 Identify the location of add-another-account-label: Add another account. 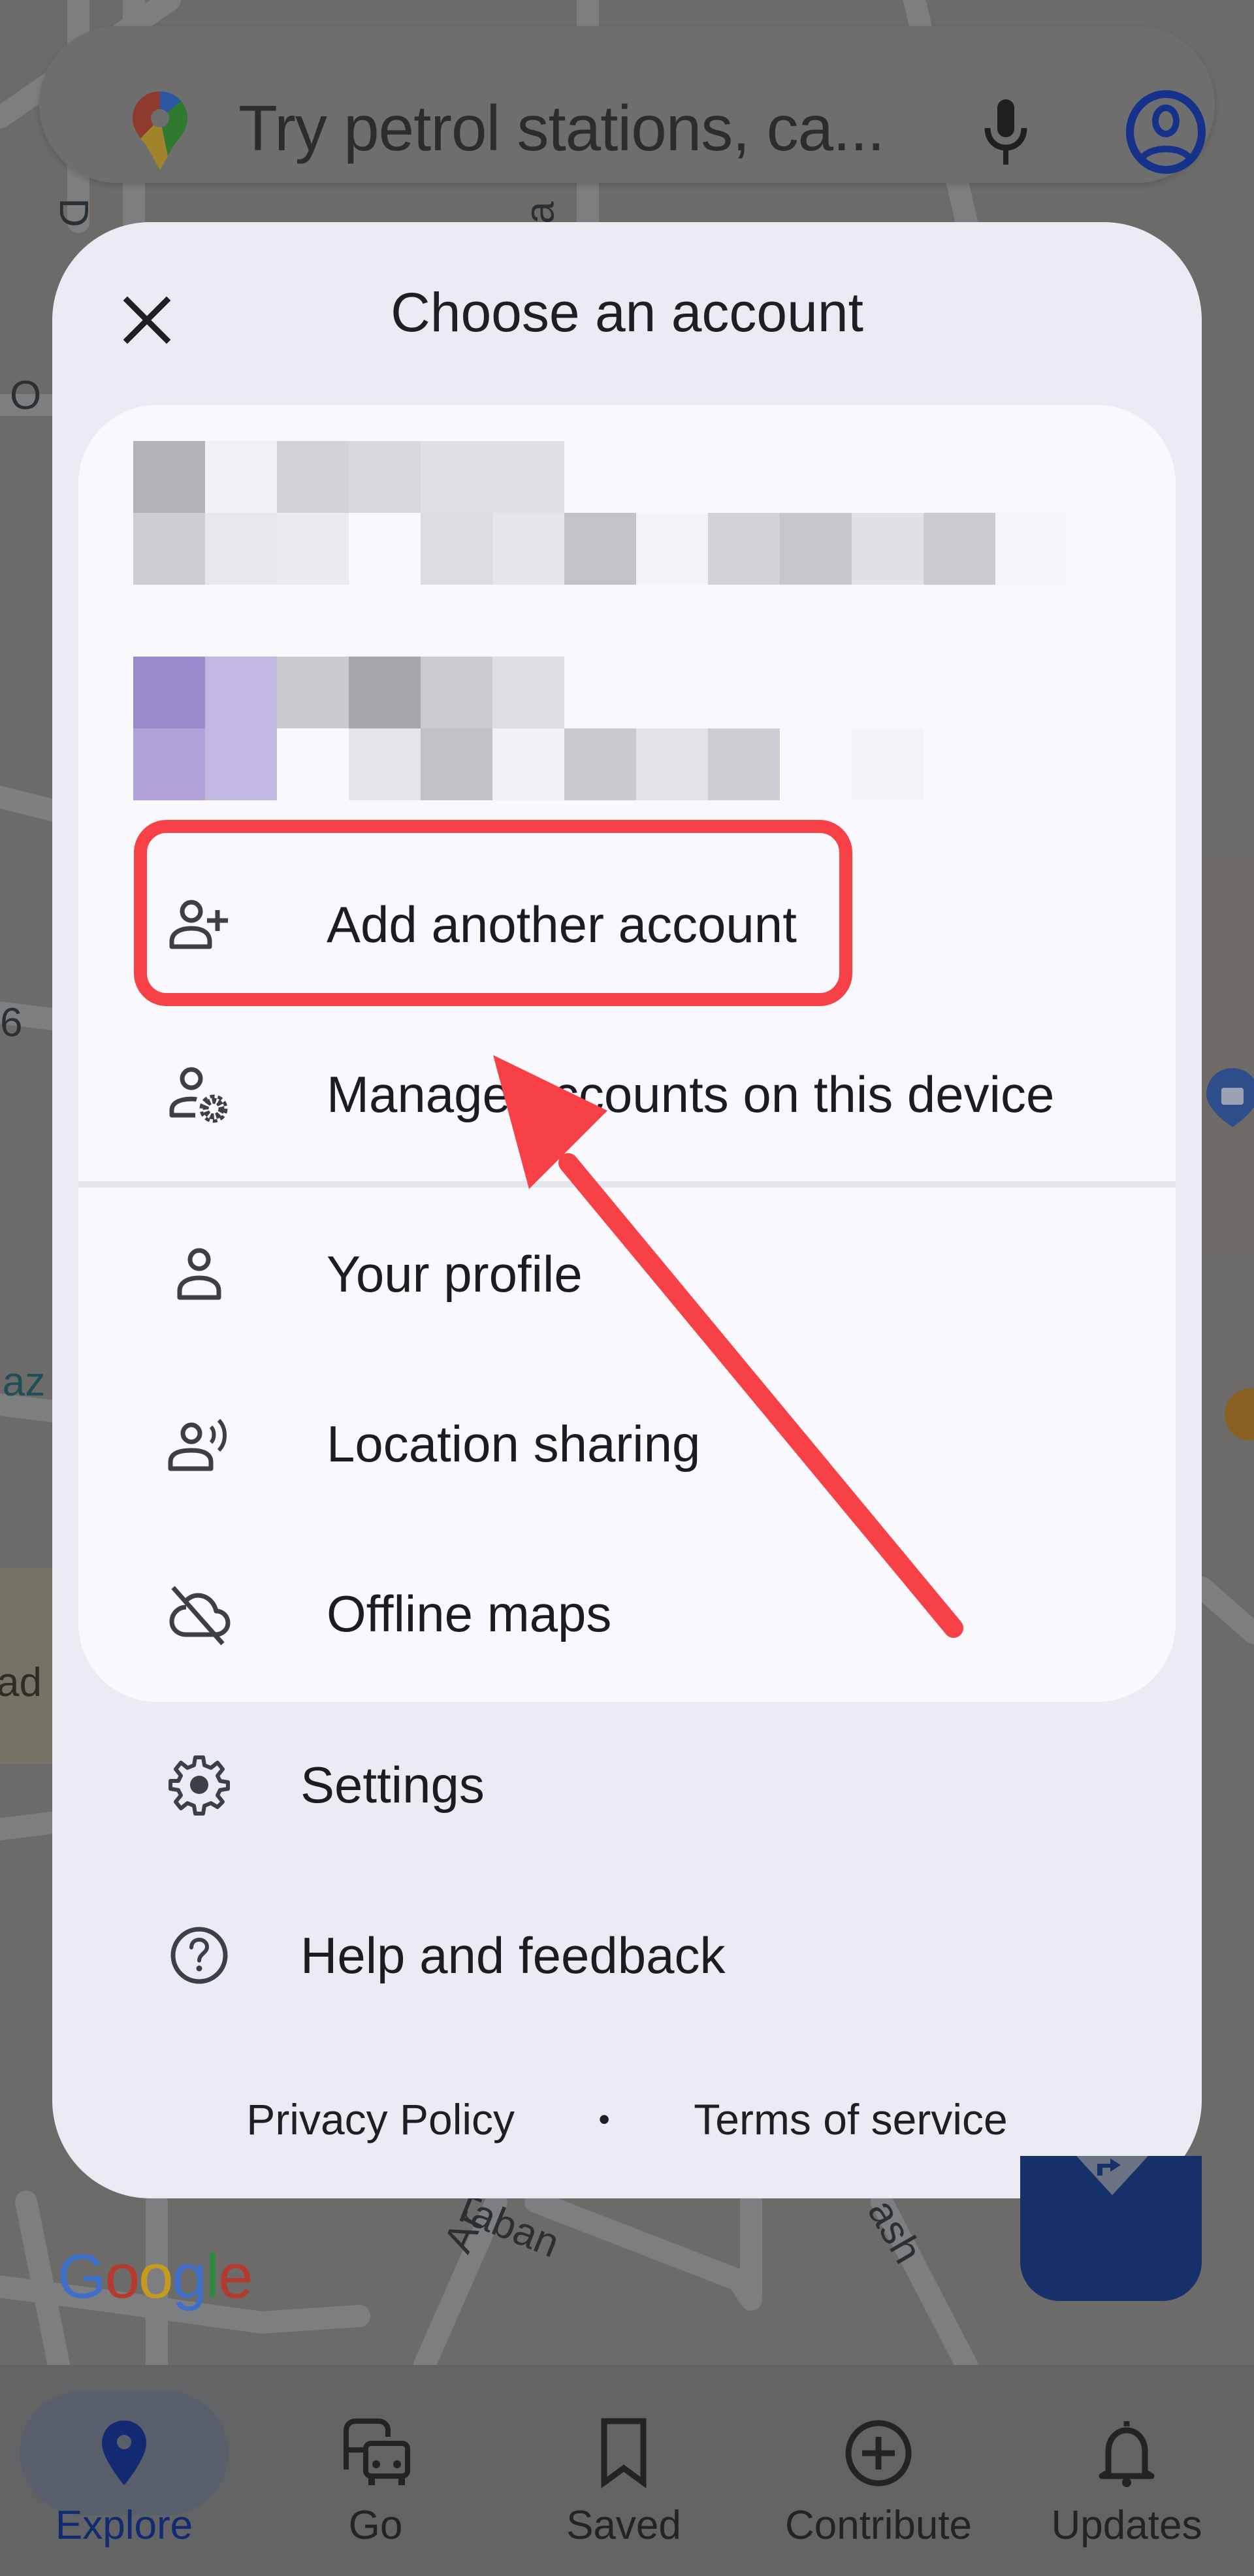
(562, 924).